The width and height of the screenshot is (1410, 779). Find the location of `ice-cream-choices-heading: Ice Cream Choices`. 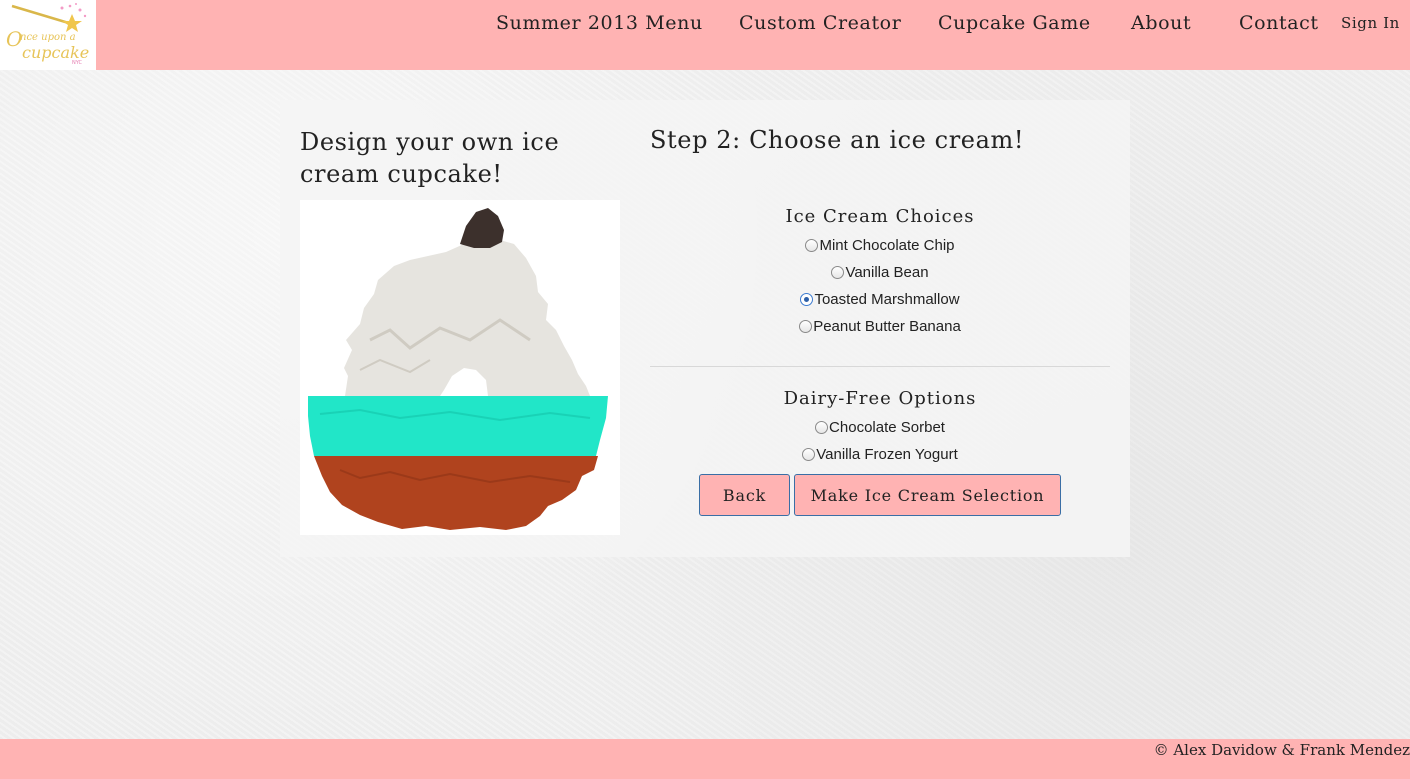

ice-cream-choices-heading: Ice Cream Choices is located at coordinates (880, 216).